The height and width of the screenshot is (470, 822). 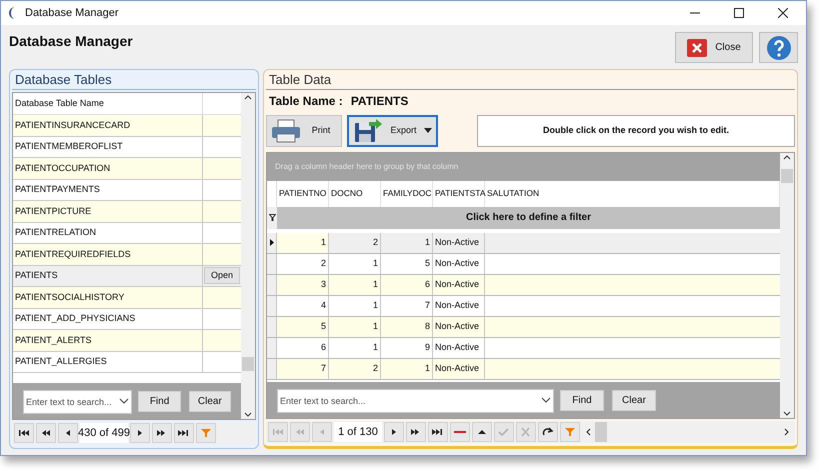 I want to click on table-row: PATIENTINSURANCECARD, so click(x=127, y=125).